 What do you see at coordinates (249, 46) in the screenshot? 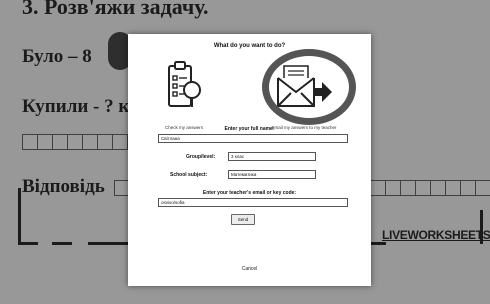
I see `dialog-title: What do you want to do?` at bounding box center [249, 46].